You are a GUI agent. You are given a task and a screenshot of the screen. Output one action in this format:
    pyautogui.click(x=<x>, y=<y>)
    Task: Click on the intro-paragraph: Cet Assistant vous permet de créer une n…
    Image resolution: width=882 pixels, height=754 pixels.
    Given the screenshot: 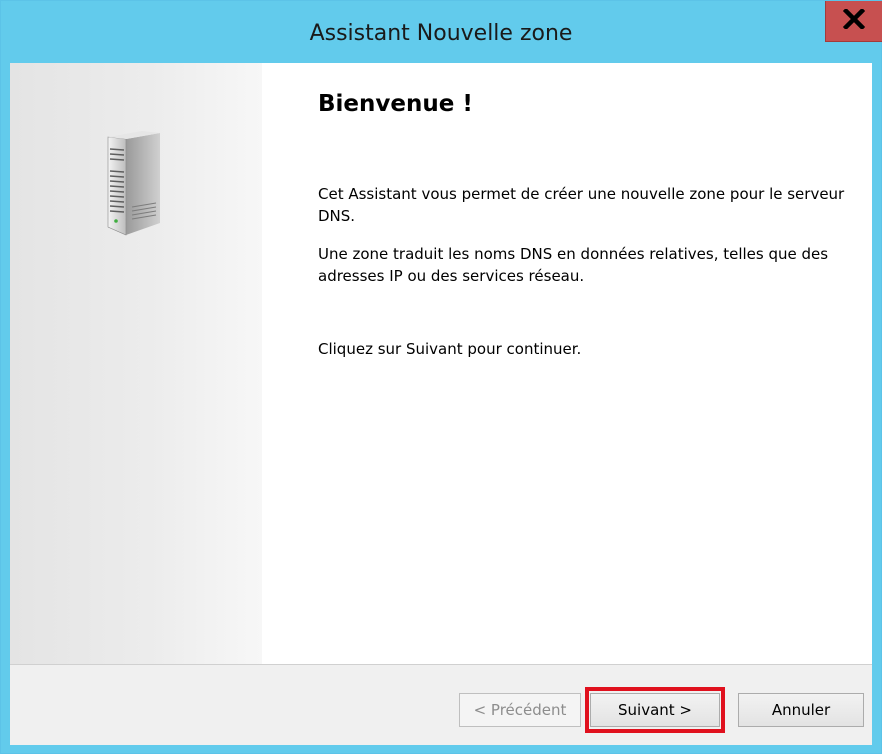 What is the action you would take?
    pyautogui.click(x=581, y=205)
    